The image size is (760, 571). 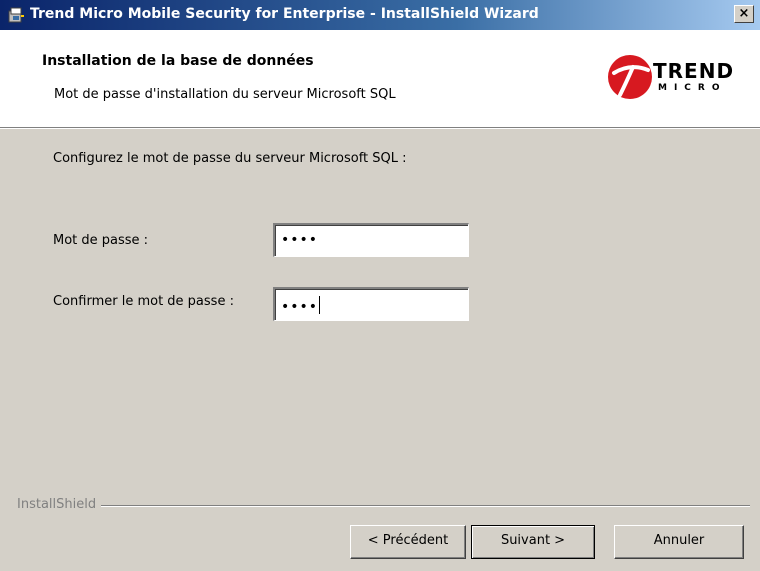 I want to click on password-value: ••••, so click(x=300, y=240).